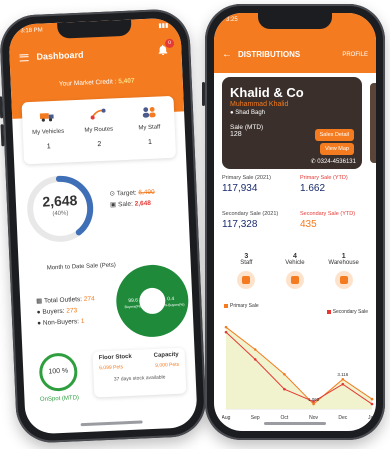 This screenshot has width=390, height=449. What do you see at coordinates (167, 365) in the screenshot?
I see `capacity-value: 9,000 Pets` at bounding box center [167, 365].